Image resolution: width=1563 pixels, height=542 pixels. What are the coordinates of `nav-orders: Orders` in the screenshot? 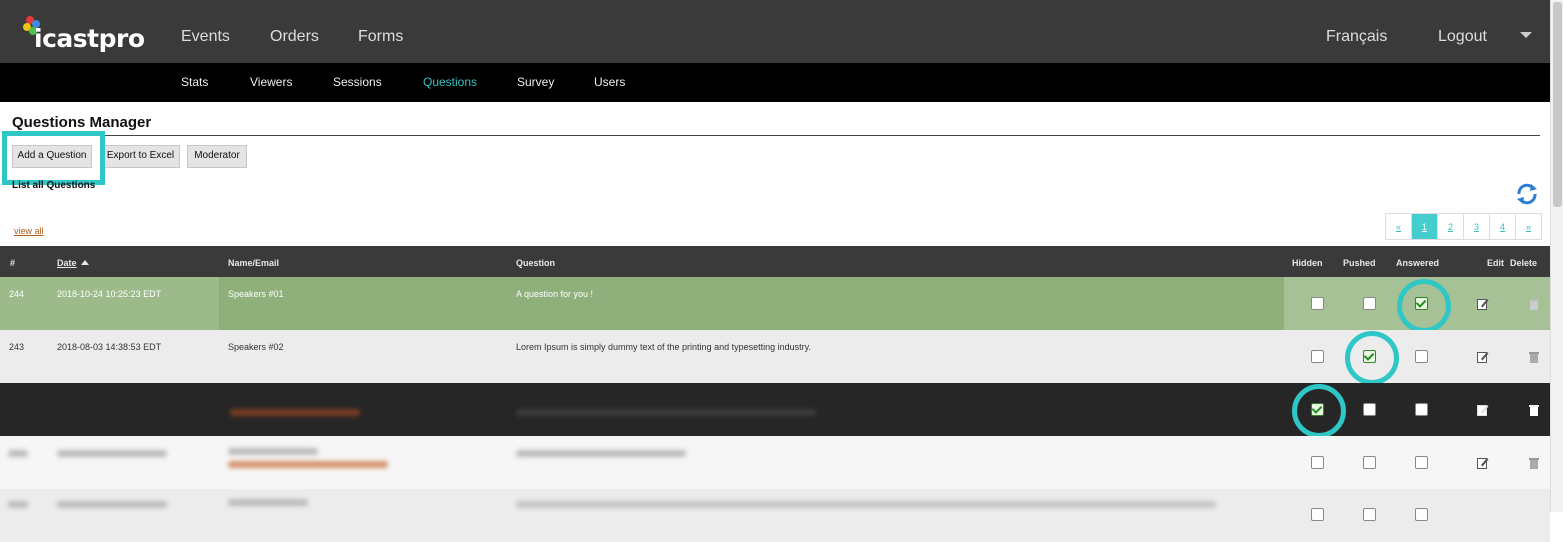 It's located at (294, 37).